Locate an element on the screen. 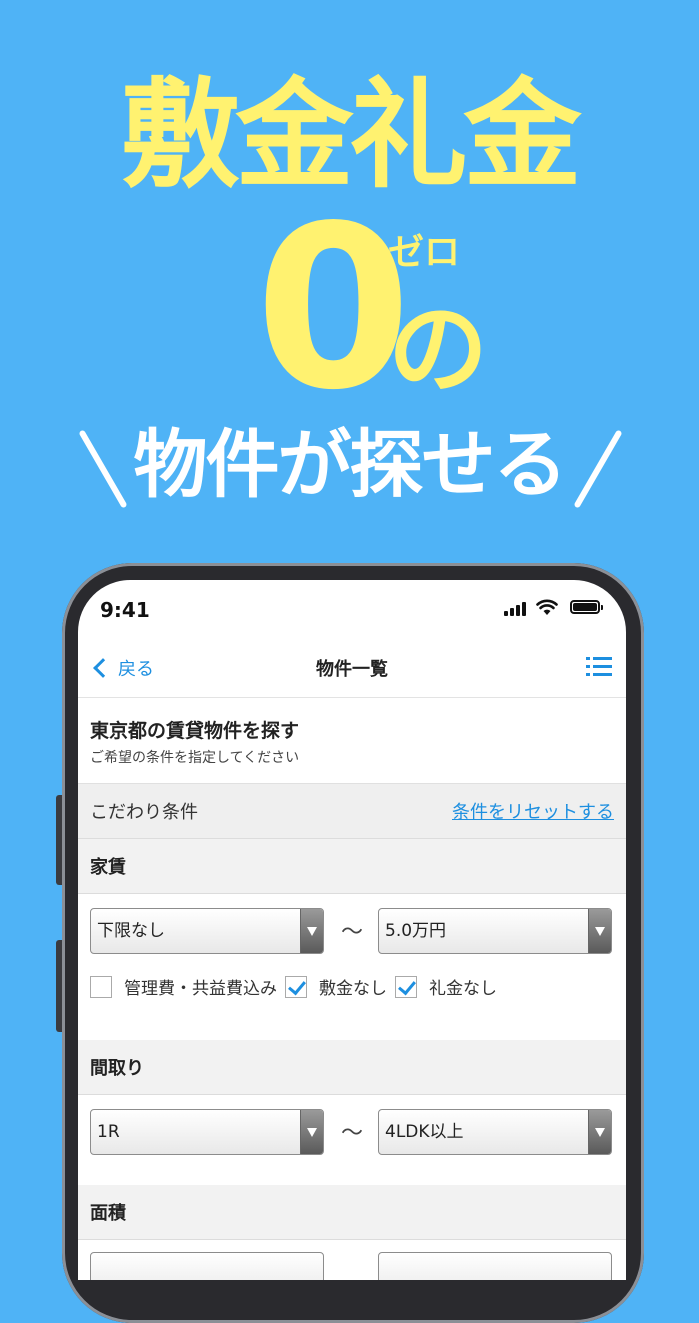 Image resolution: width=699 pixels, height=1323 pixels. page-title: 東京都の賃貸物件を探す is located at coordinates (195, 731).